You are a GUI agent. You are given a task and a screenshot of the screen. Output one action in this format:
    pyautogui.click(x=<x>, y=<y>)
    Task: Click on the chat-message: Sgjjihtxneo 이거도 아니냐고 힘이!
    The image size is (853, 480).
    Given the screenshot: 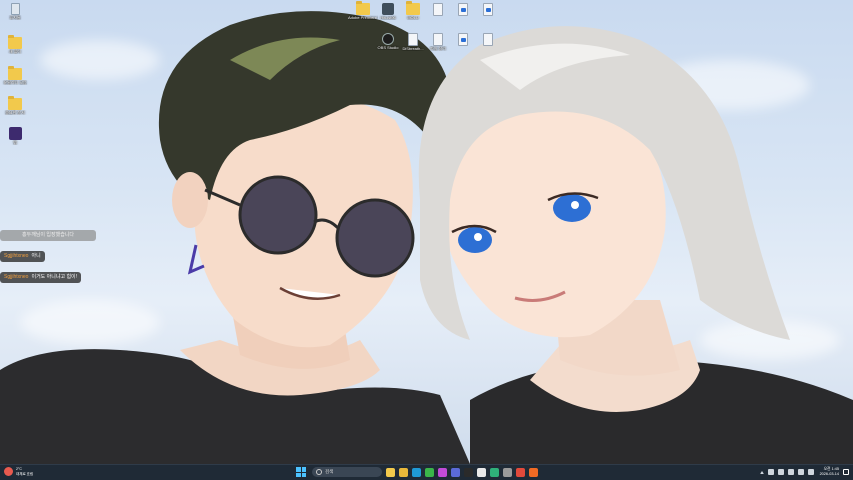 What is the action you would take?
    pyautogui.click(x=41, y=277)
    